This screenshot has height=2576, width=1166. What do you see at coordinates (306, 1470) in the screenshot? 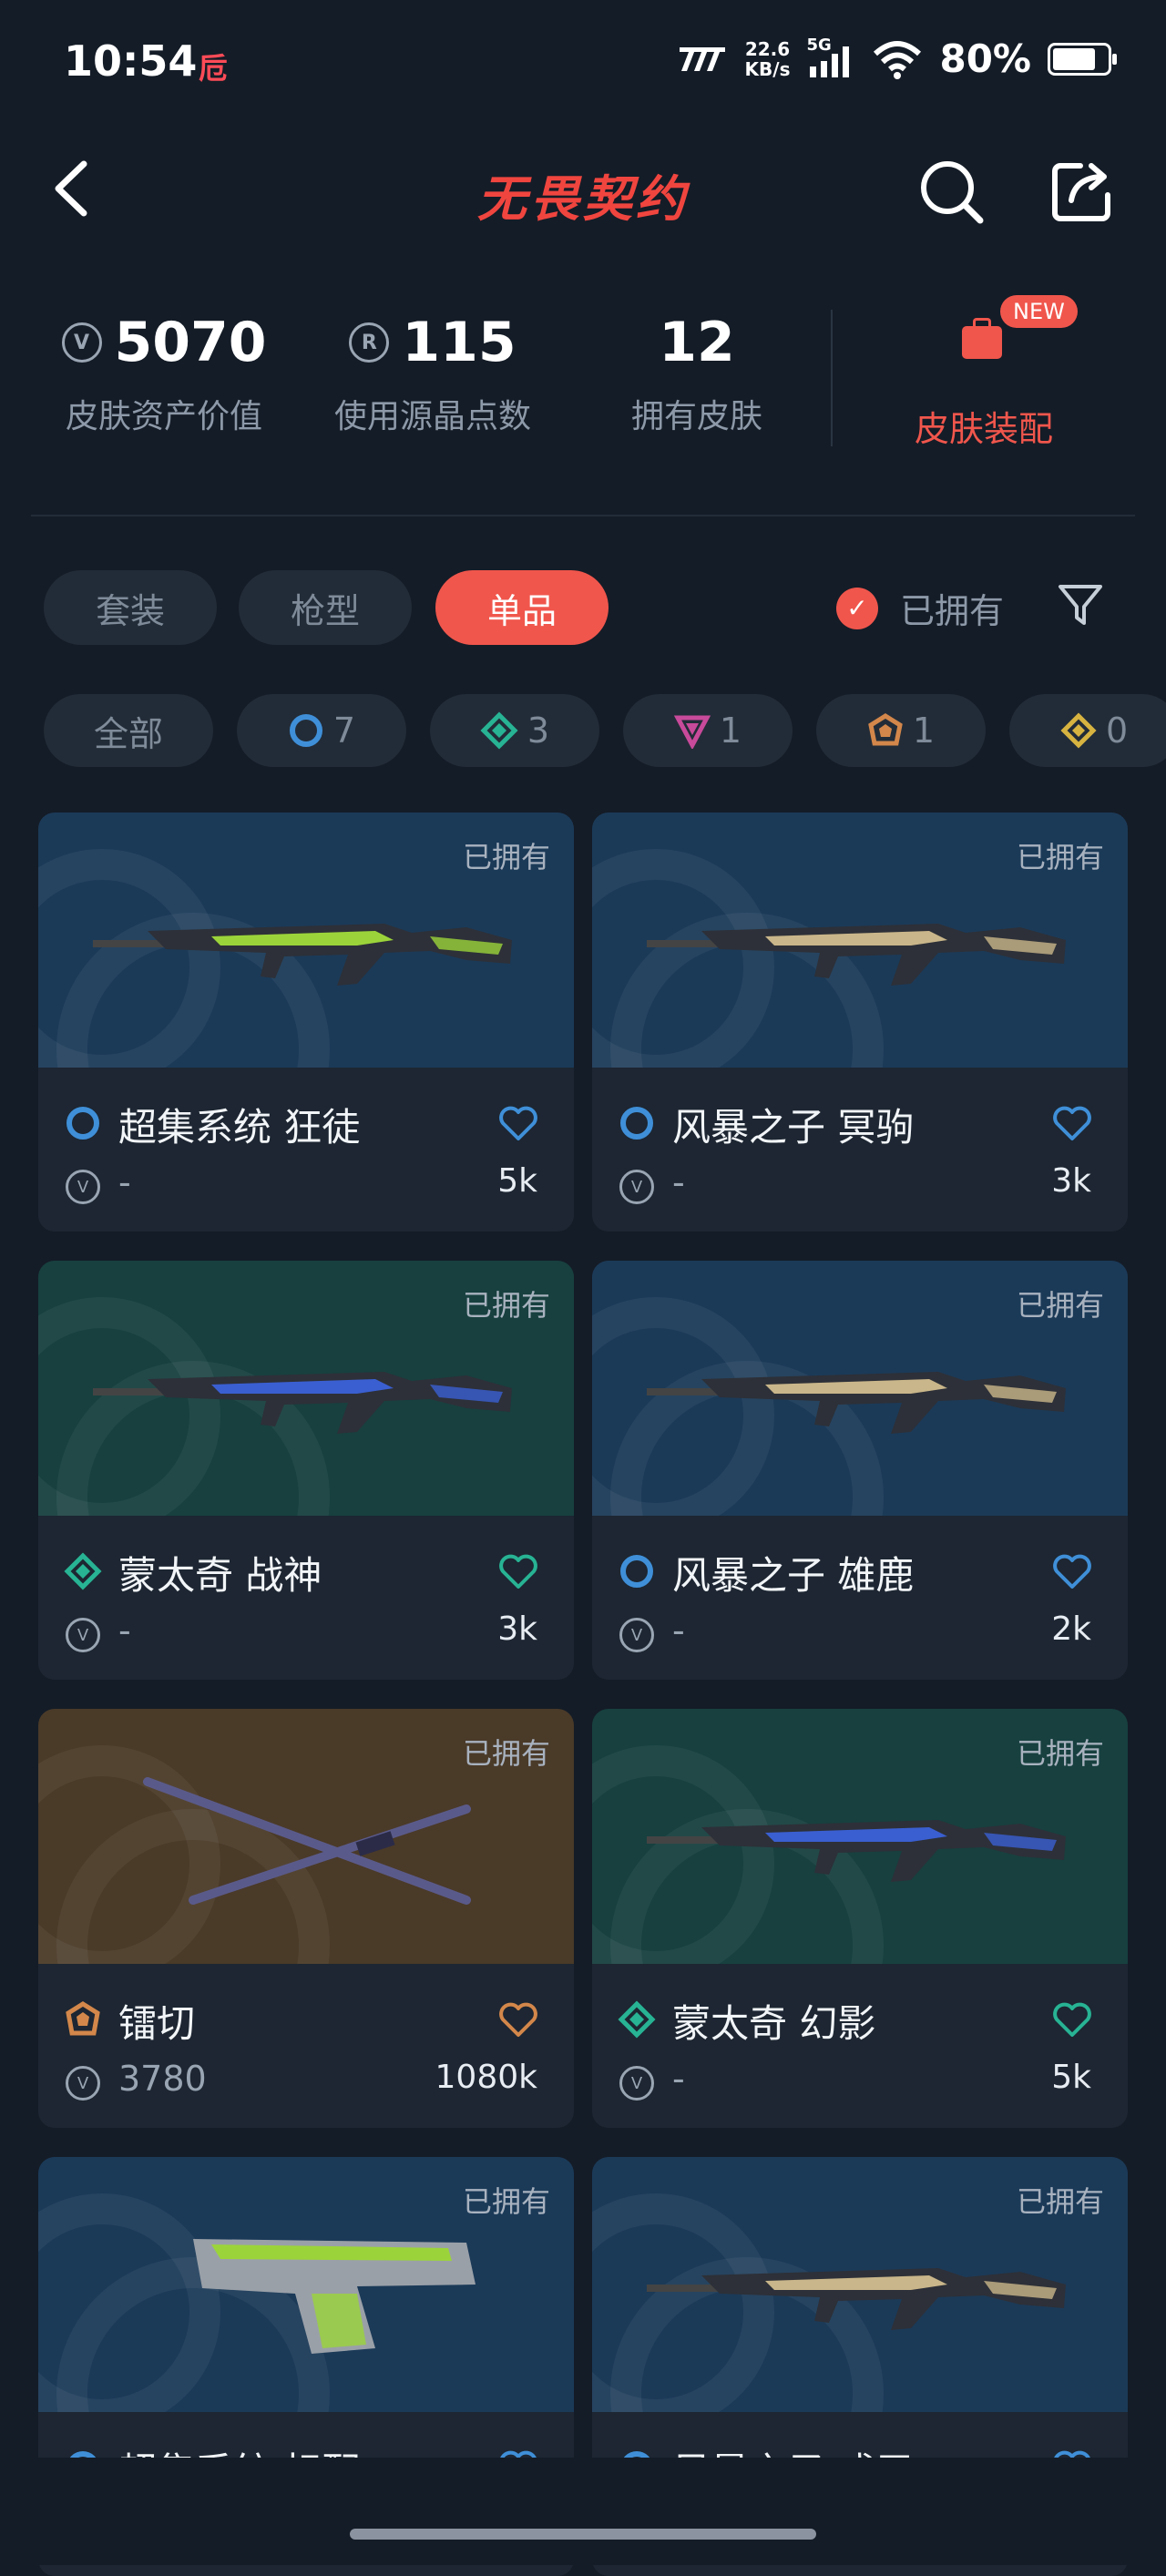
I see `skin-card-3: 已拥有 蒙太奇 战神 V - 3k` at bounding box center [306, 1470].